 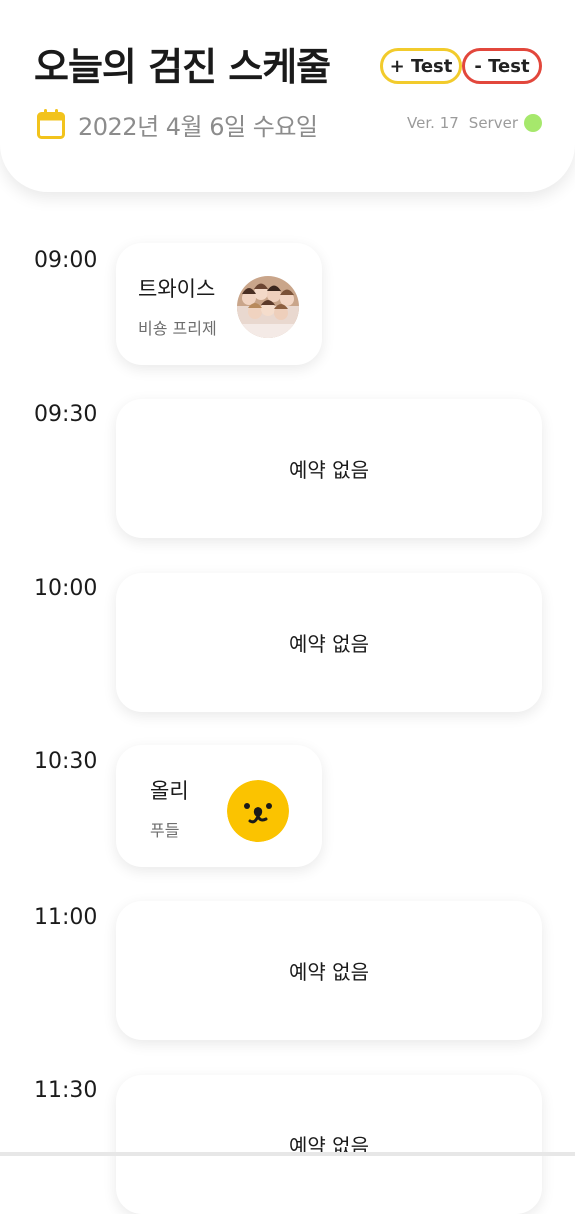 What do you see at coordinates (533, 123) in the screenshot?
I see `server-status-dot` at bounding box center [533, 123].